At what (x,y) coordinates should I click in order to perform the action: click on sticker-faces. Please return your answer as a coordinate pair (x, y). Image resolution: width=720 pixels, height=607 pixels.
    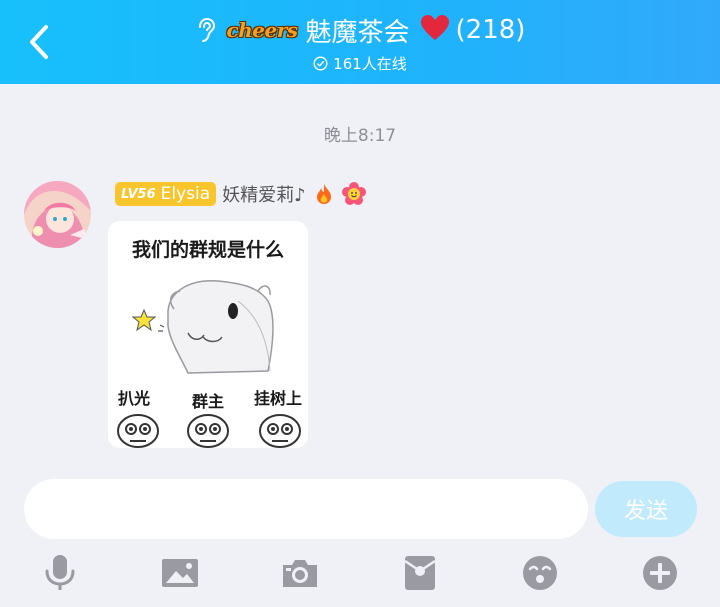
    Looking at the image, I should click on (209, 431).